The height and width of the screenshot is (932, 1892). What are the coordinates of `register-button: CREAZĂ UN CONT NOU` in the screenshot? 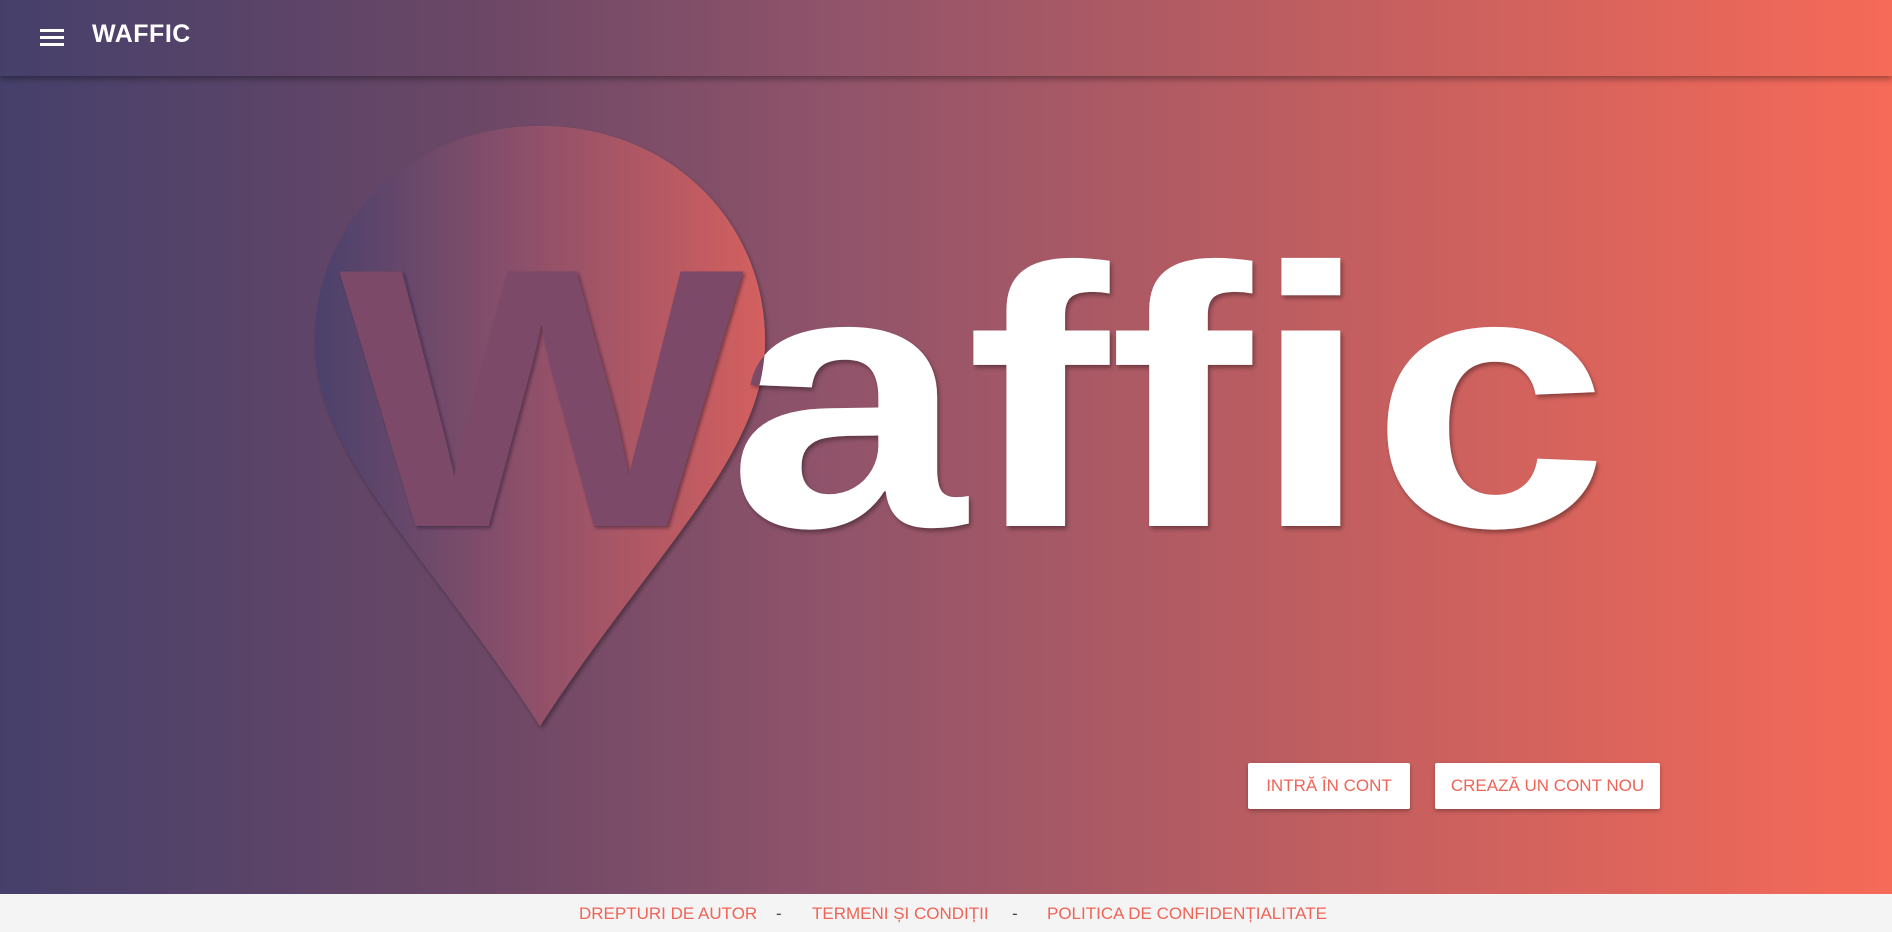 It's located at (1547, 786).